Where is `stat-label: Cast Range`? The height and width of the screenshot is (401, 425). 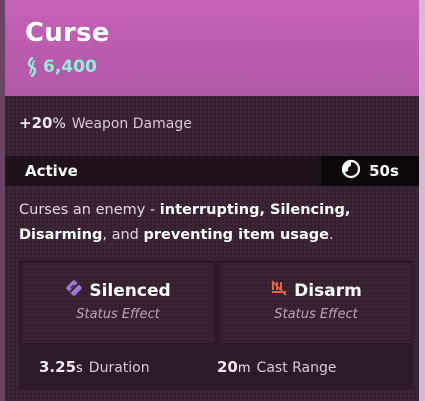
stat-label: Cast Range is located at coordinates (296, 368).